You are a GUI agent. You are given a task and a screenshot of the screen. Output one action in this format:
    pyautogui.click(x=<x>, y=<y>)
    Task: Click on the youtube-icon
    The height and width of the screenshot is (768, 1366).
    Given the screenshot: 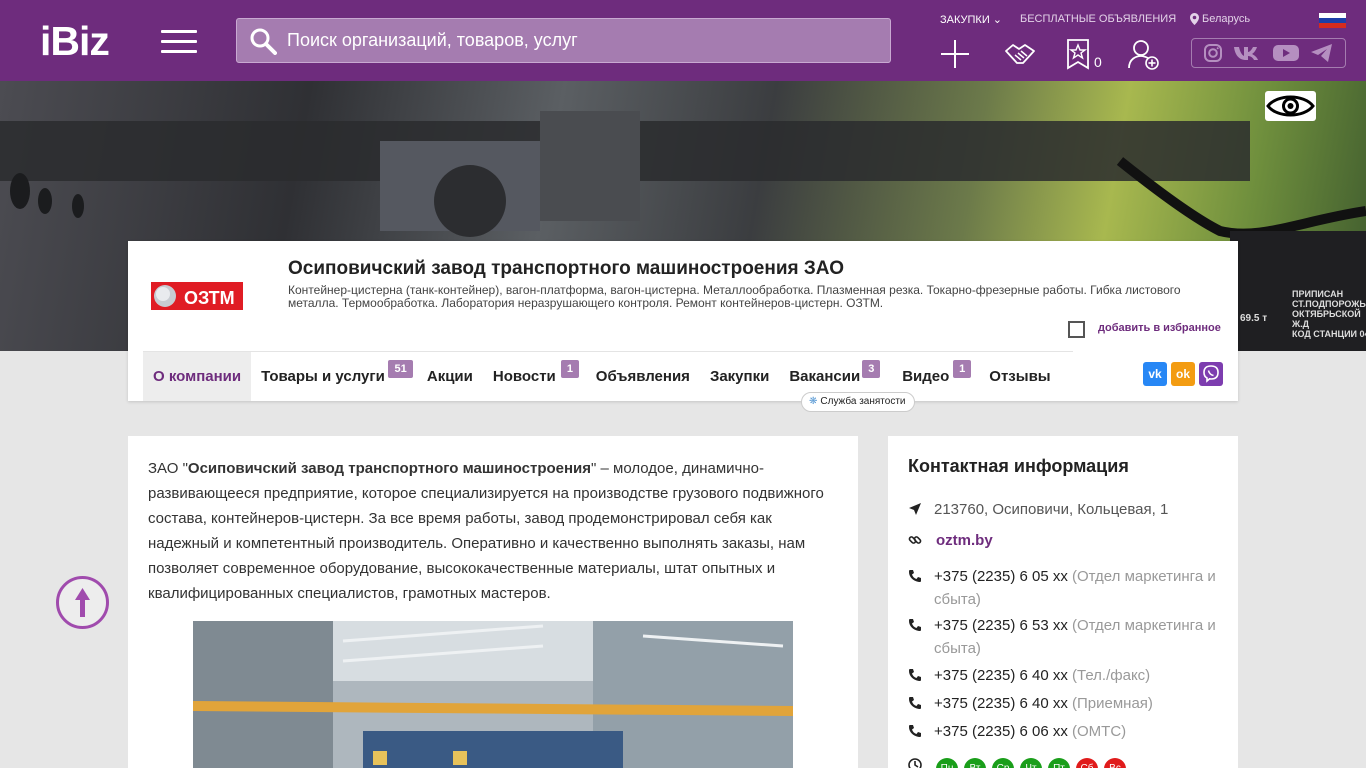 What is the action you would take?
    pyautogui.click(x=1286, y=53)
    